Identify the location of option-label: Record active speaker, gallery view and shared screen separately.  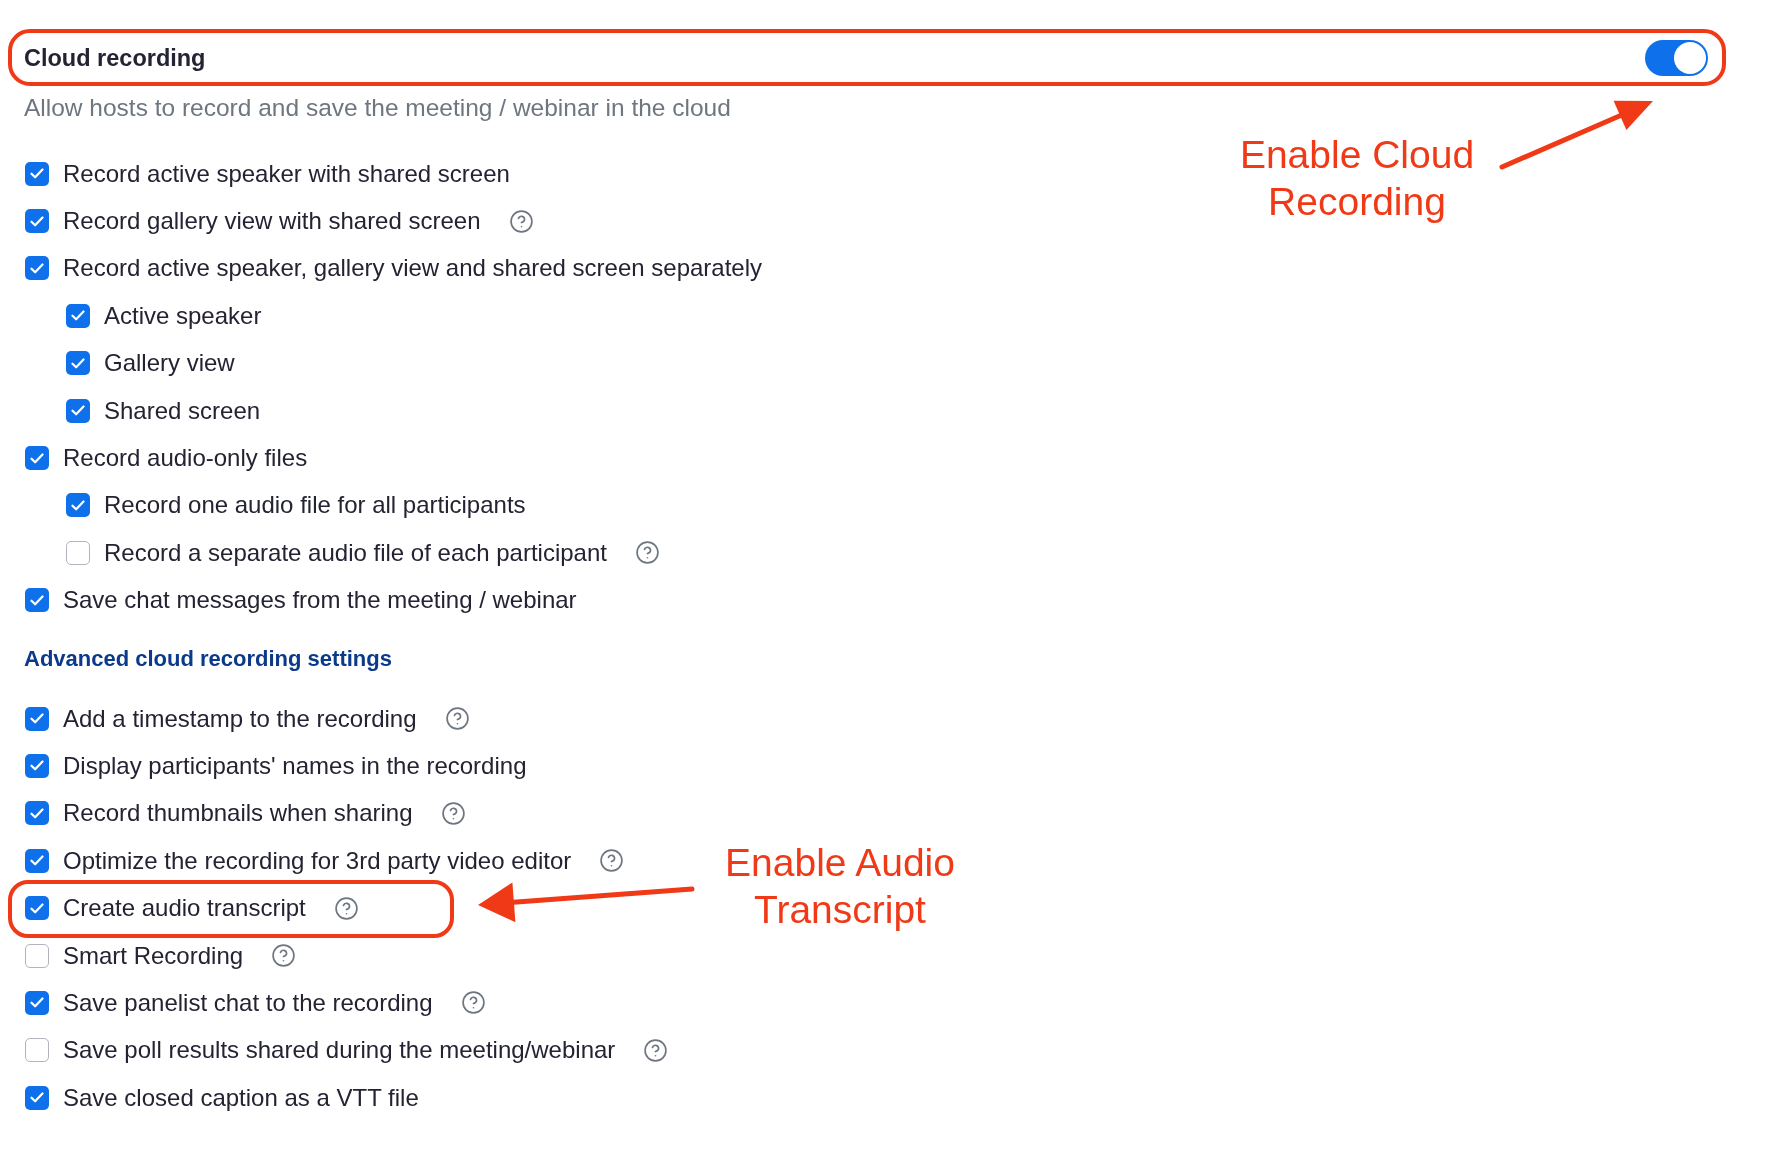
(413, 268).